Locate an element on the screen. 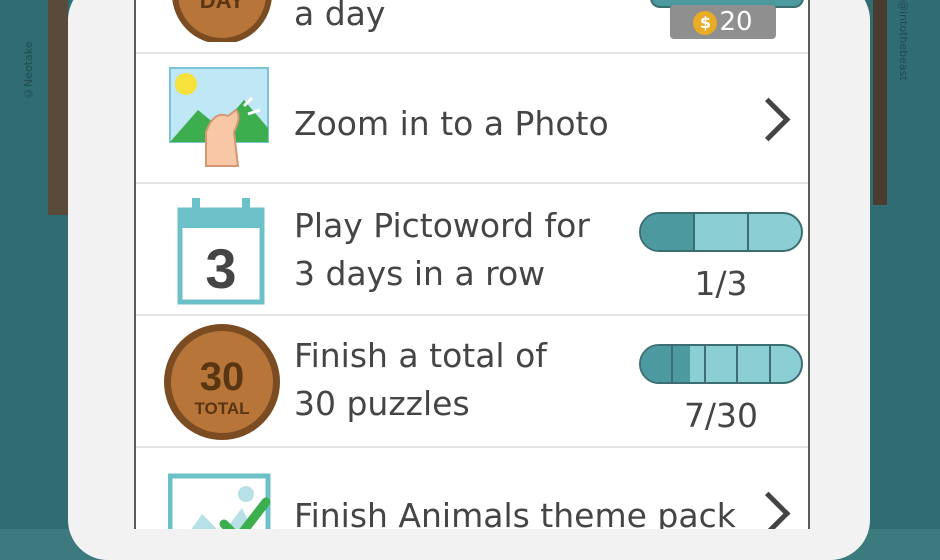 The image size is (940, 560). achievement-row-daily: DAY a day $20 is located at coordinates (472, 27).